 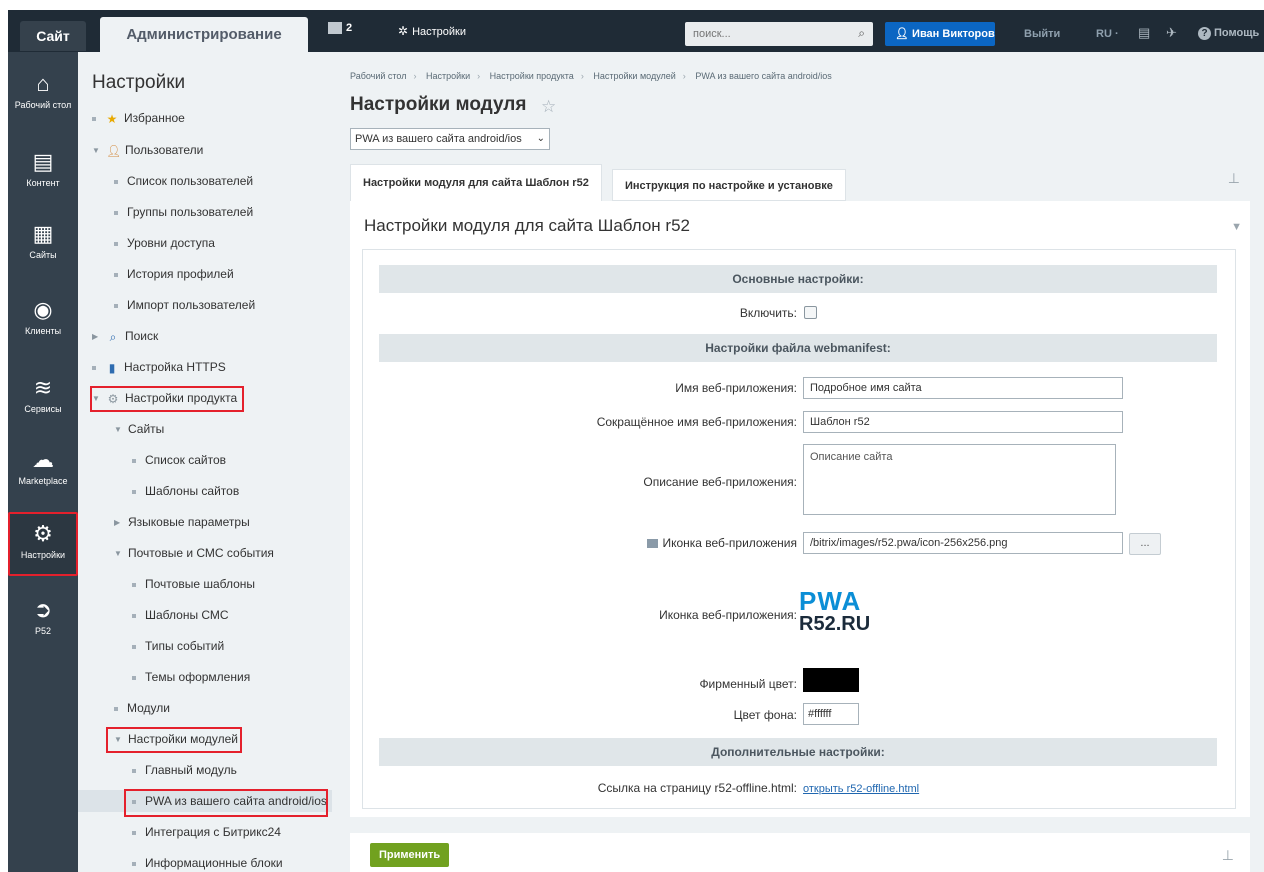 What do you see at coordinates (189, 522) in the screenshot?
I see `menu-item-label: Языковые параметры` at bounding box center [189, 522].